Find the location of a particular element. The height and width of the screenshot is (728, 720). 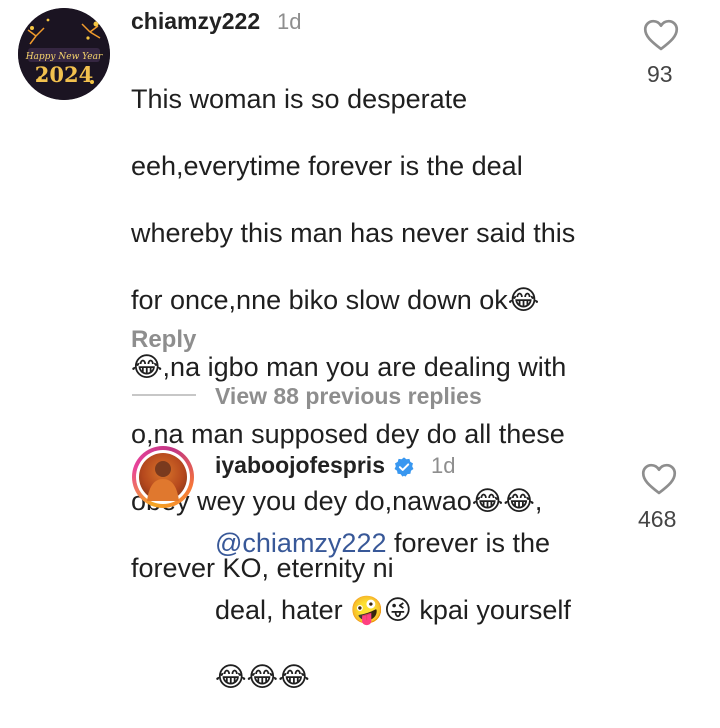

avatar is located at coordinates (163, 477).